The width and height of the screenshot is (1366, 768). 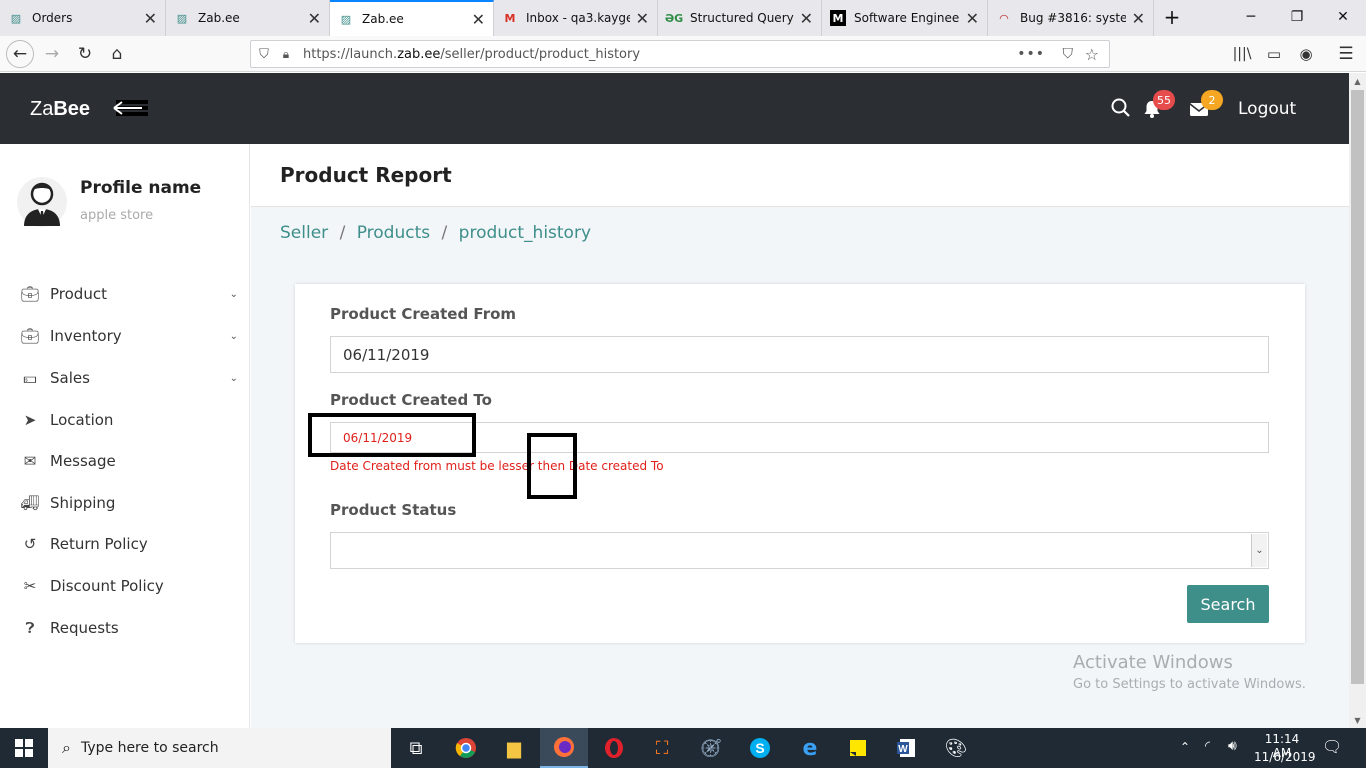 What do you see at coordinates (1207, 746) in the screenshot?
I see `network-icon: ◜` at bounding box center [1207, 746].